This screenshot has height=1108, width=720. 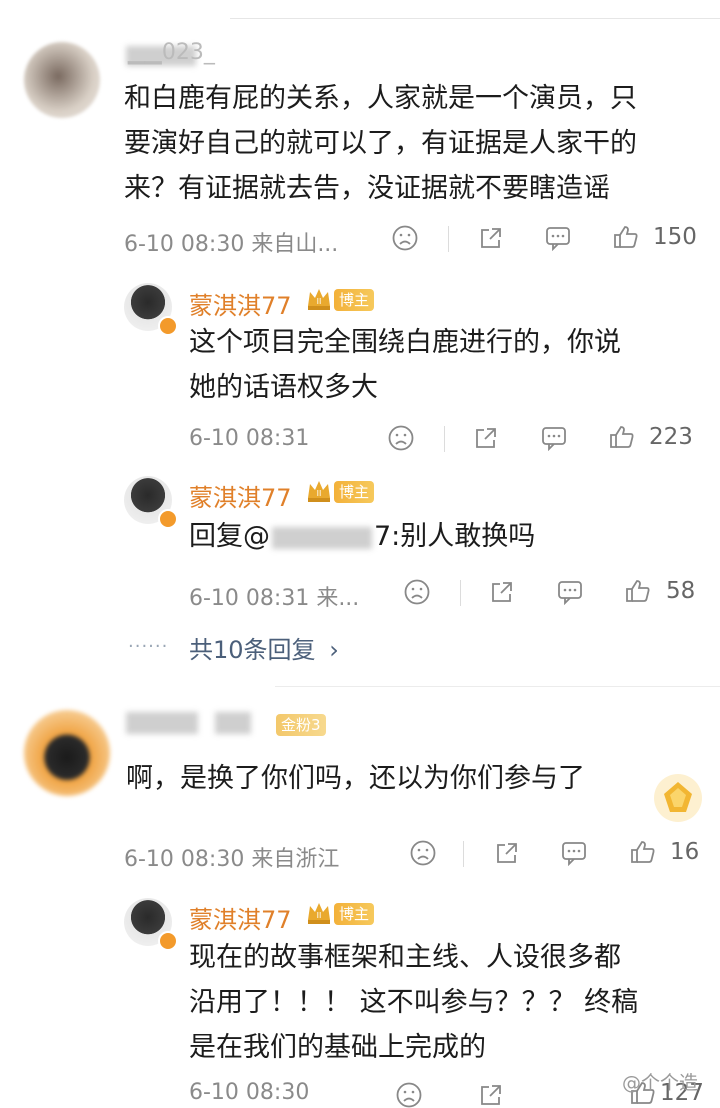 I want to click on reply-line: 这个项目完全围绕白鹿进行的，你说, so click(x=405, y=342).